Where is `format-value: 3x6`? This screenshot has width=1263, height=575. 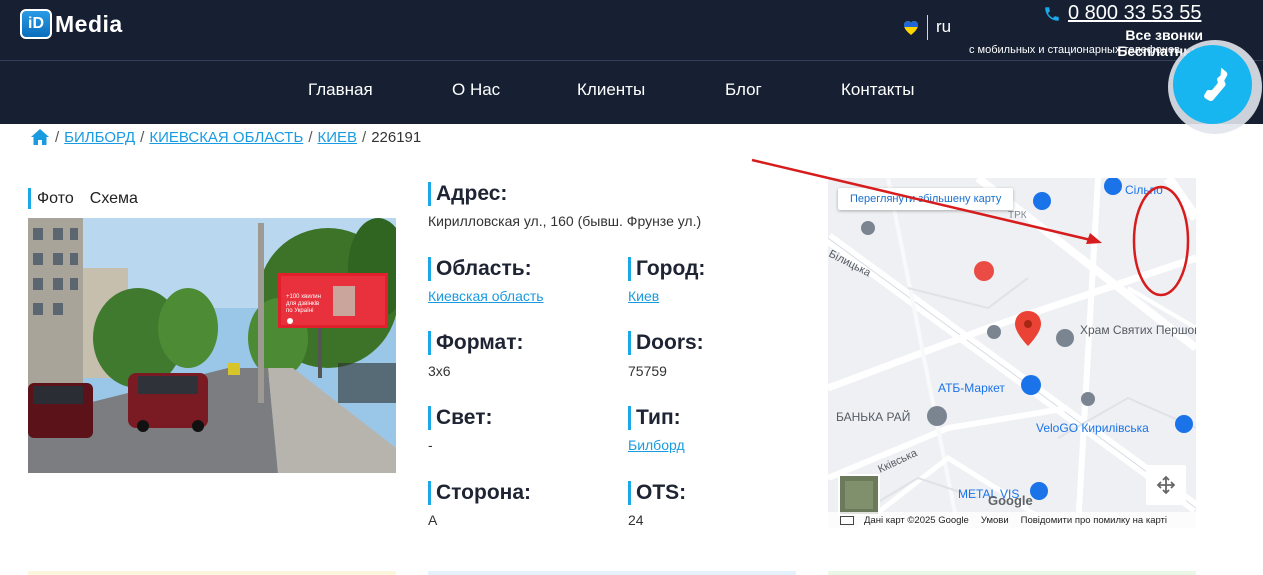
format-value: 3x6 is located at coordinates (439, 371).